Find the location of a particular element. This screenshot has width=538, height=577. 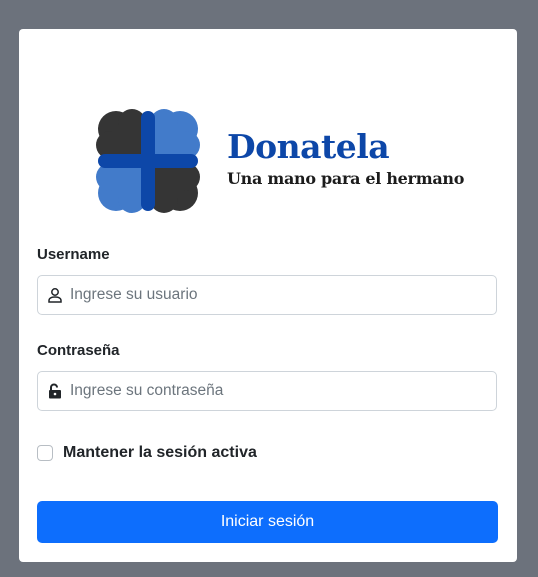

password-field is located at coordinates (267, 391).